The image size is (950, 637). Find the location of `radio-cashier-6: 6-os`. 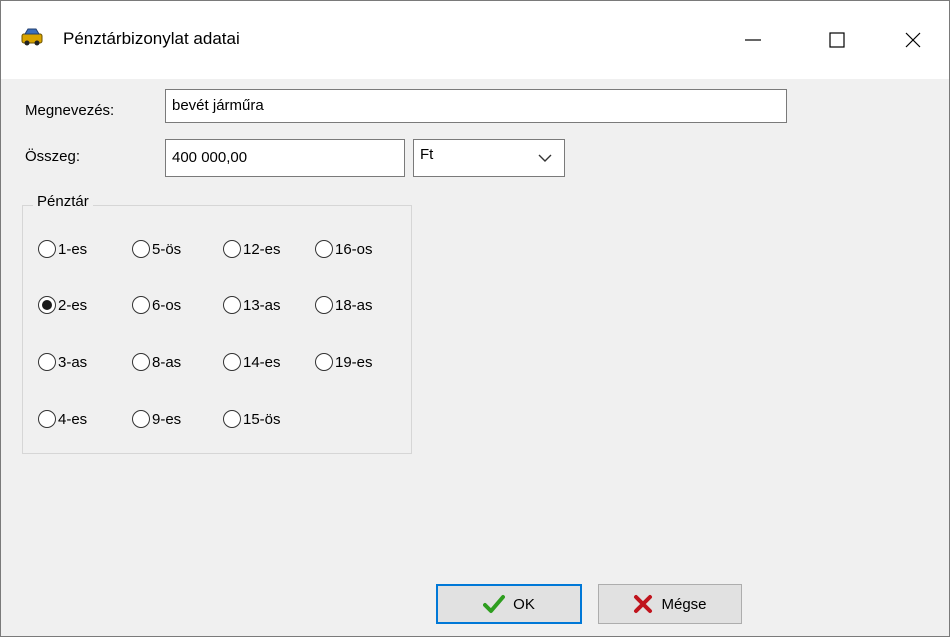

radio-cashier-6: 6-os is located at coordinates (156, 305).